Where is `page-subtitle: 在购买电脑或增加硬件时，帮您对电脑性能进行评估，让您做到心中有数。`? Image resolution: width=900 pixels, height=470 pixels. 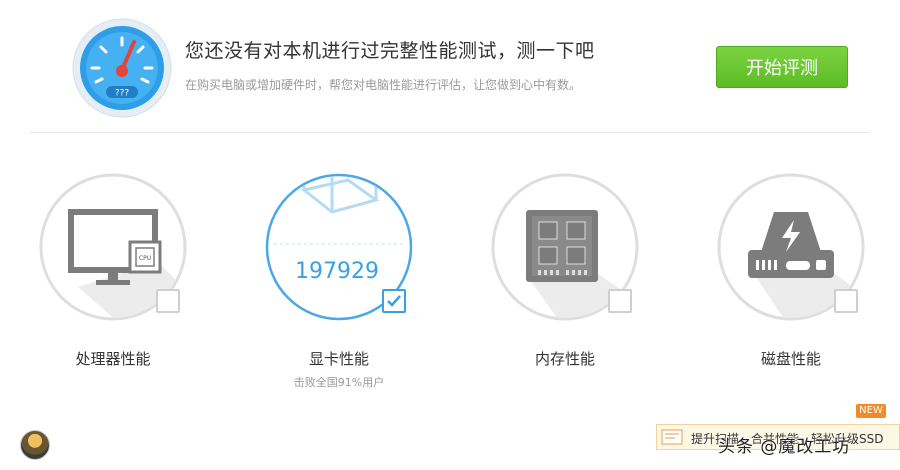
page-subtitle: 在购买电脑或增加硬件时，帮您对电脑性能进行评估，让您做到心中有数。 is located at coordinates (383, 85).